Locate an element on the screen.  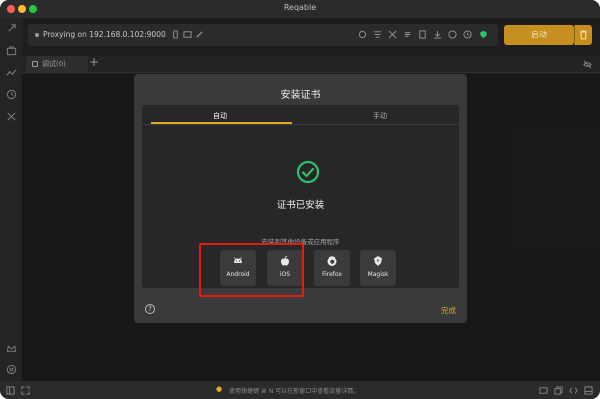
edit-icon is located at coordinates (199, 34).